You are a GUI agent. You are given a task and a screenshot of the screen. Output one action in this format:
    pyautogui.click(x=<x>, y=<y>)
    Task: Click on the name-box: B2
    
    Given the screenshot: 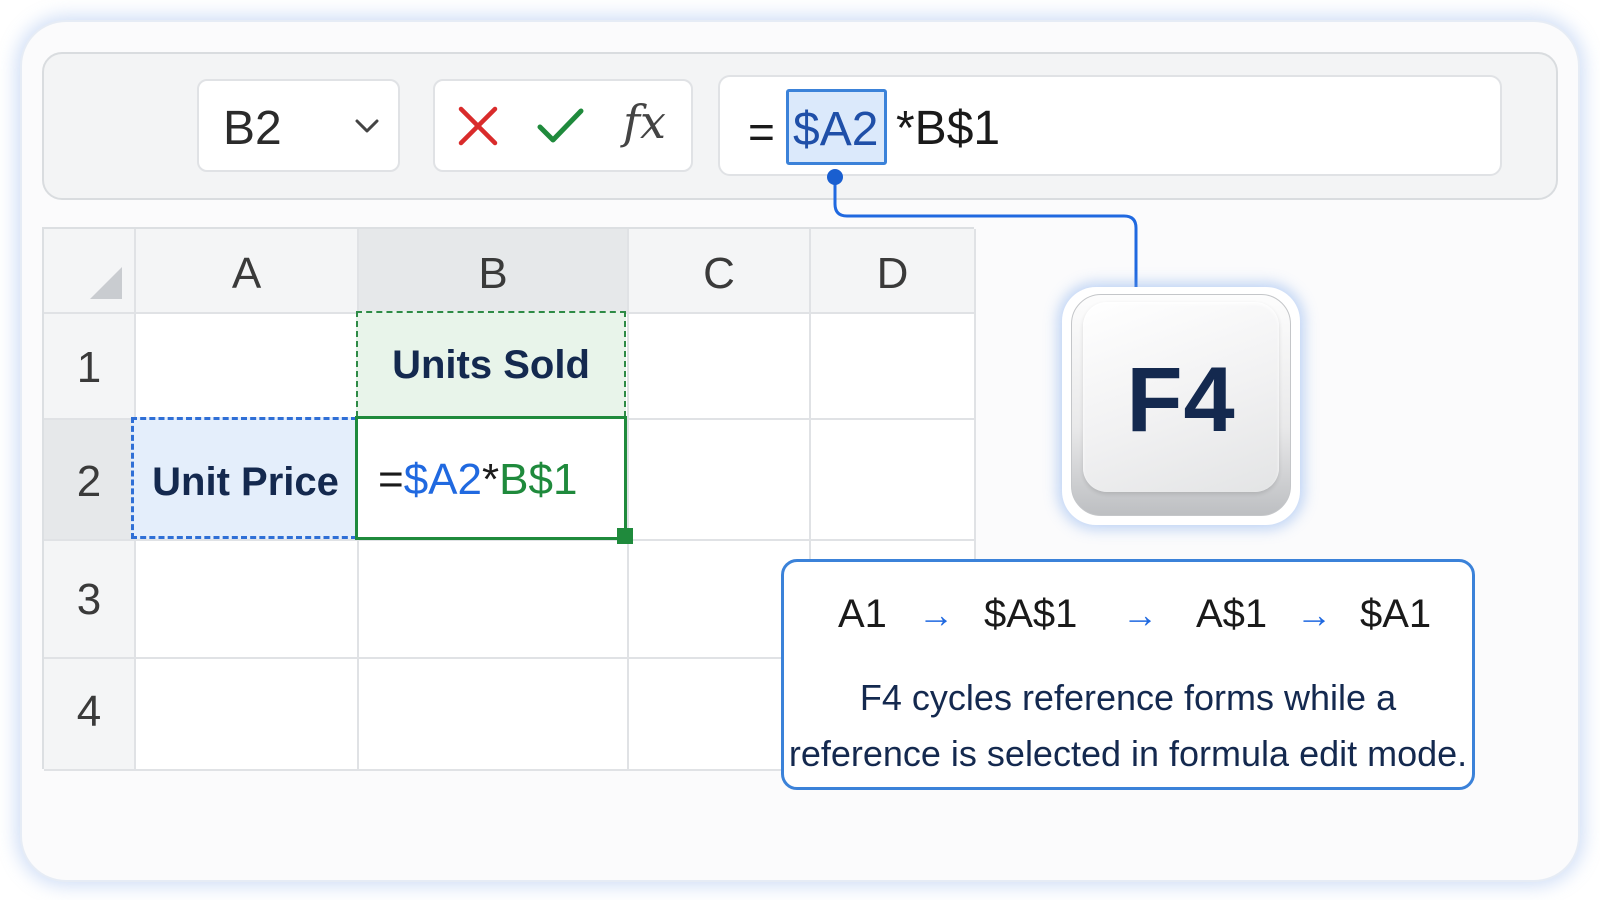 What is the action you would take?
    pyautogui.click(x=298, y=125)
    